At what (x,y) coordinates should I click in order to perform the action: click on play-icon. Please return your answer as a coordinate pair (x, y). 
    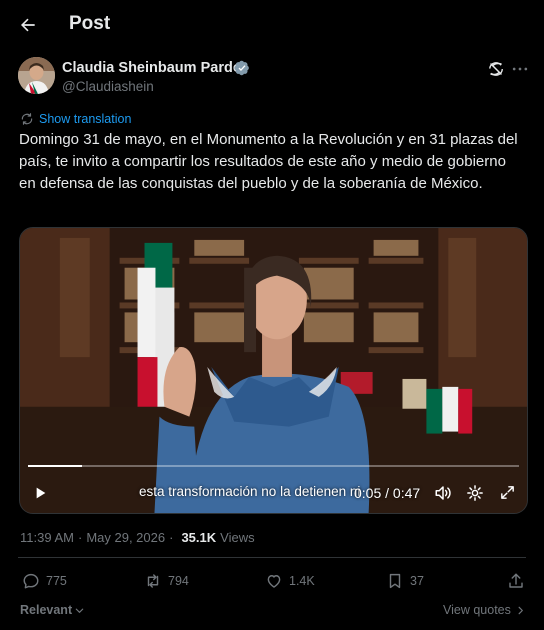
    Looking at the image, I should click on (40, 493).